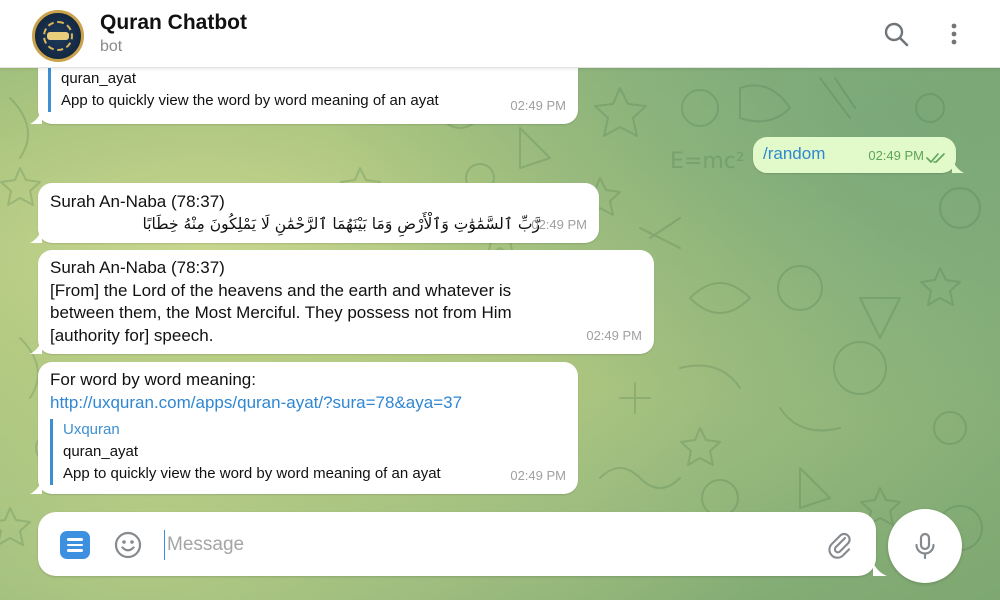 The image size is (1000, 600). What do you see at coordinates (111, 46) in the screenshot?
I see `chat-subtitle: bot` at bounding box center [111, 46].